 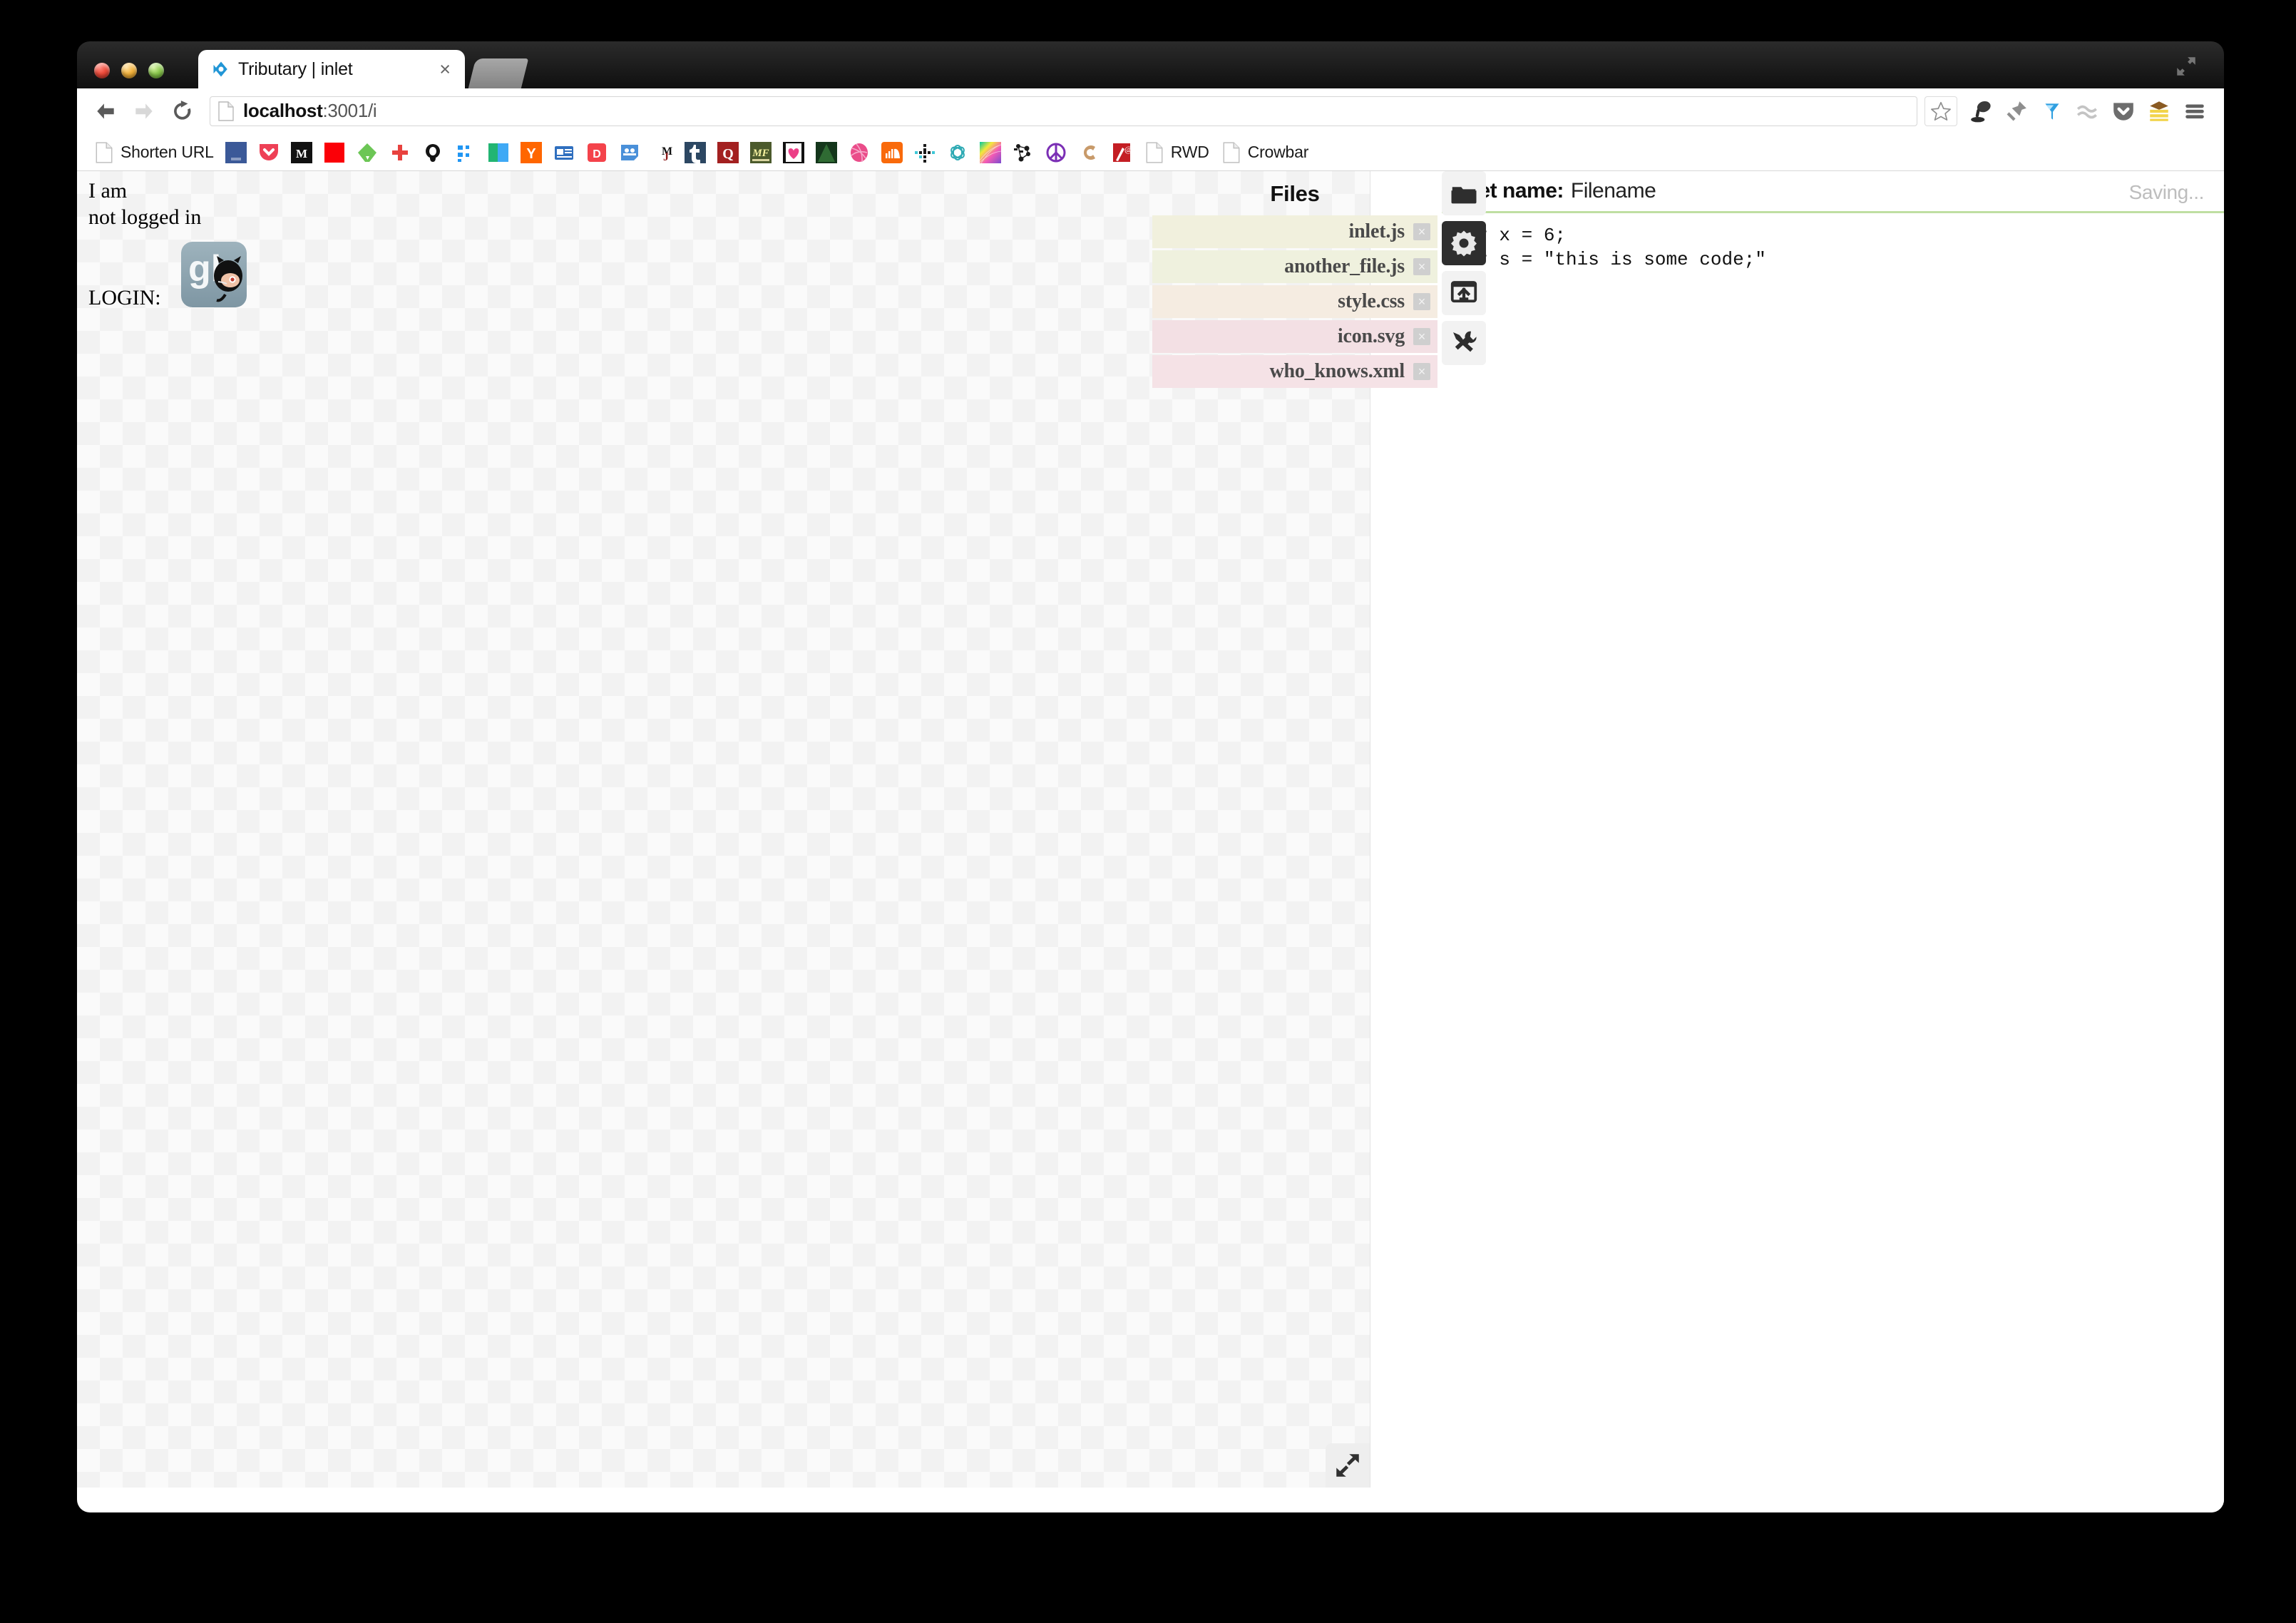 I want to click on bookmark-item-node-graph-icon, so click(x=1023, y=153).